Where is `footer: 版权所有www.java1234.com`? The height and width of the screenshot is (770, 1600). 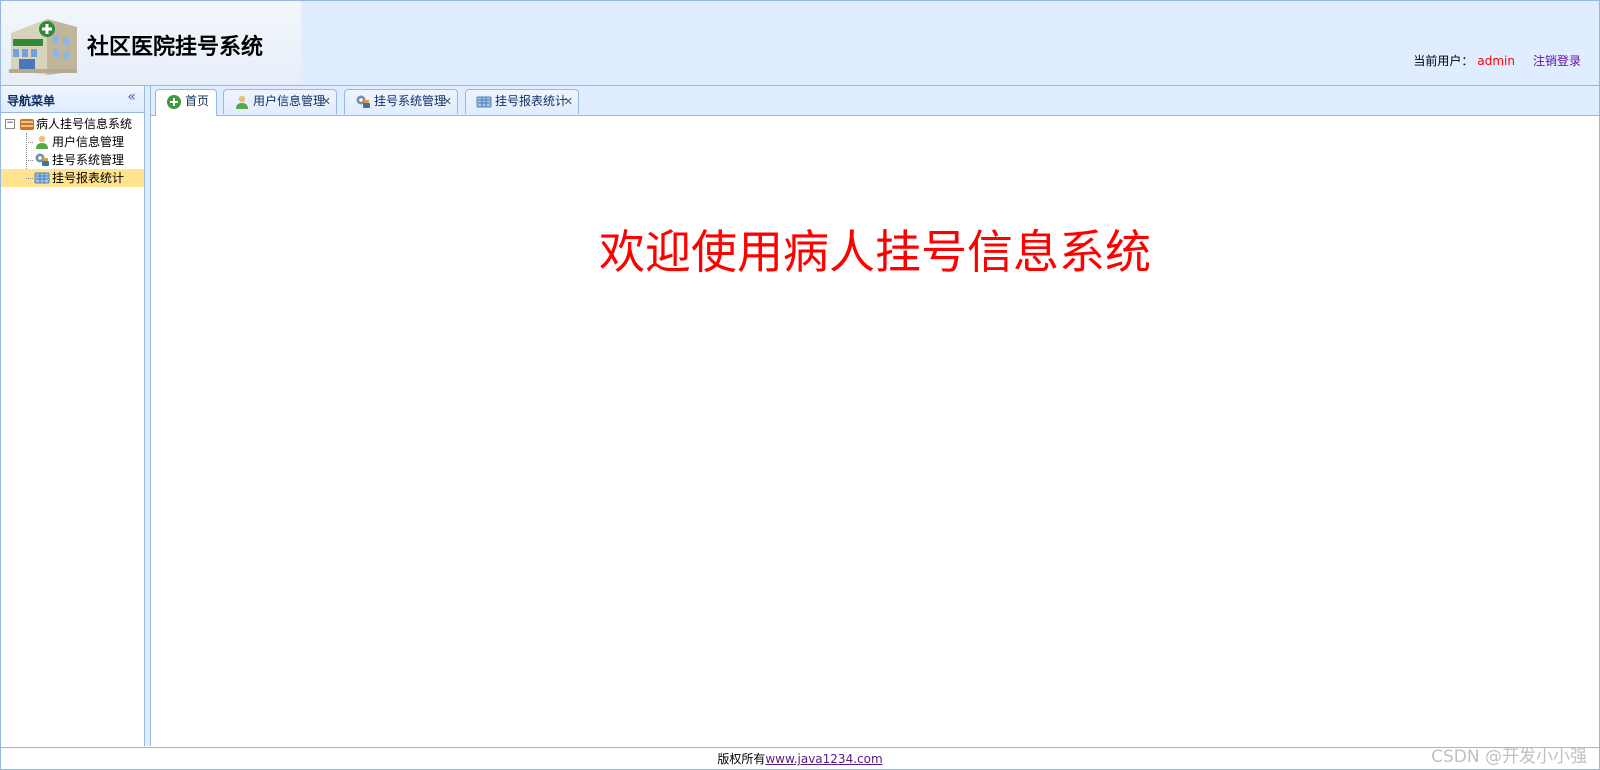 footer: 版权所有www.java1234.com is located at coordinates (800, 758).